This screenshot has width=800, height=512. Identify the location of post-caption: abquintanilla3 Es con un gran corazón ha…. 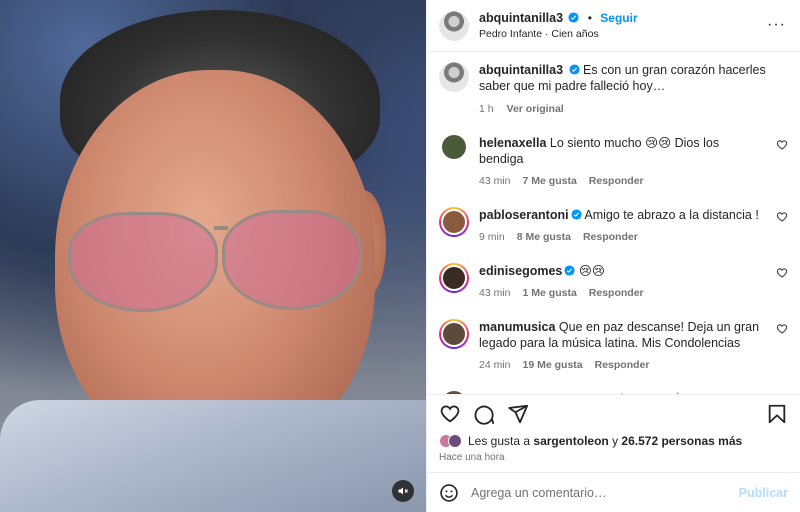
(613, 89).